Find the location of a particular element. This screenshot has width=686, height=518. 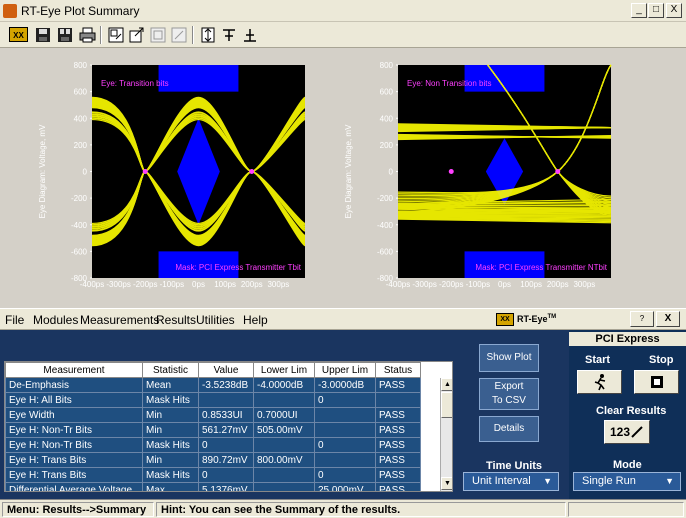

menu-modules: Modules is located at coordinates (55, 320).